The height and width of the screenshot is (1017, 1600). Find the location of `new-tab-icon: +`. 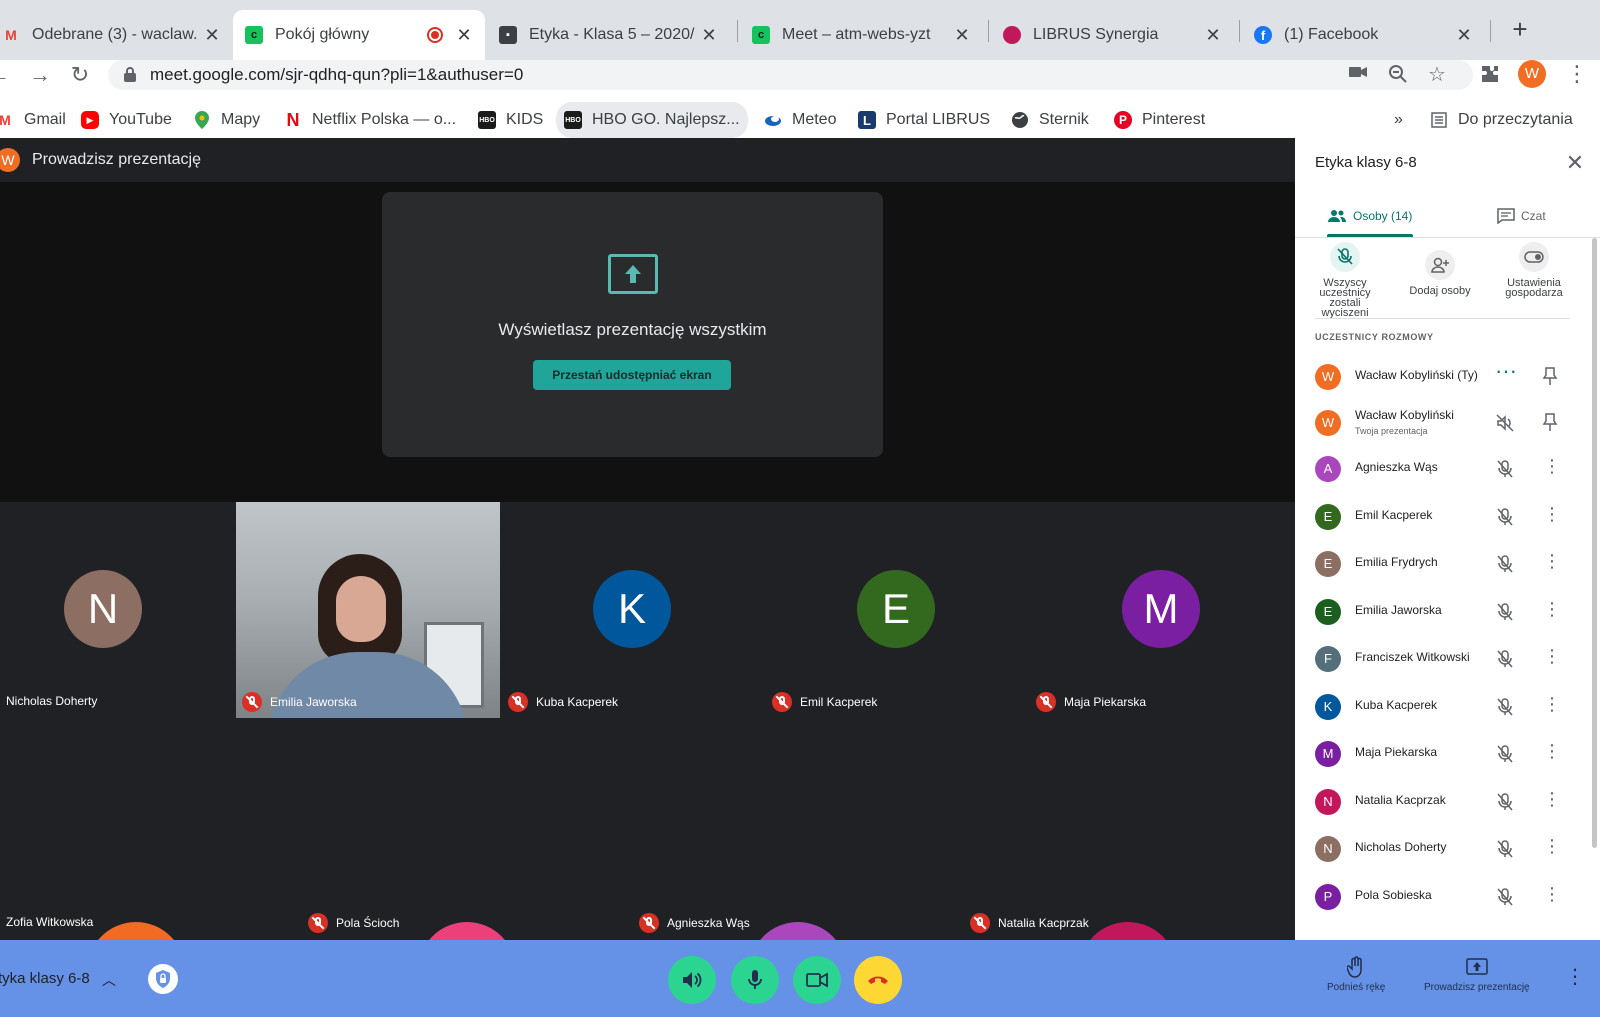

new-tab-icon: + is located at coordinates (1520, 29).